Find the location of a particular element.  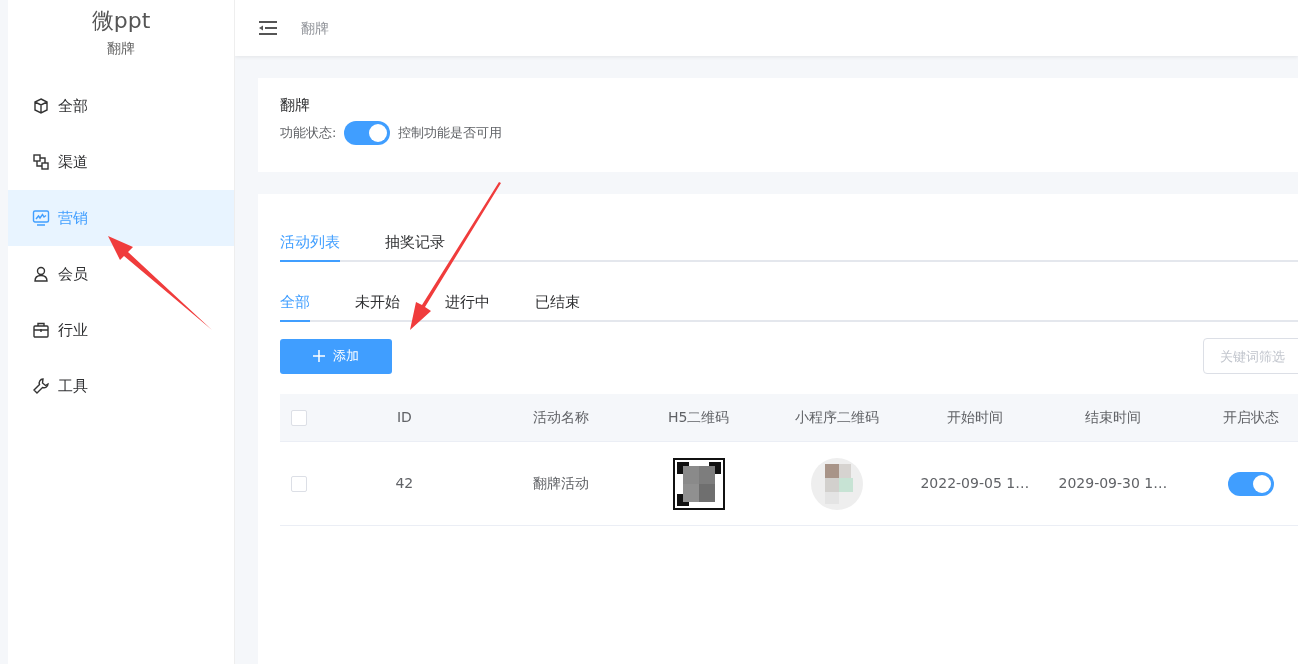

chart-monitor-icon is located at coordinates (41, 218).